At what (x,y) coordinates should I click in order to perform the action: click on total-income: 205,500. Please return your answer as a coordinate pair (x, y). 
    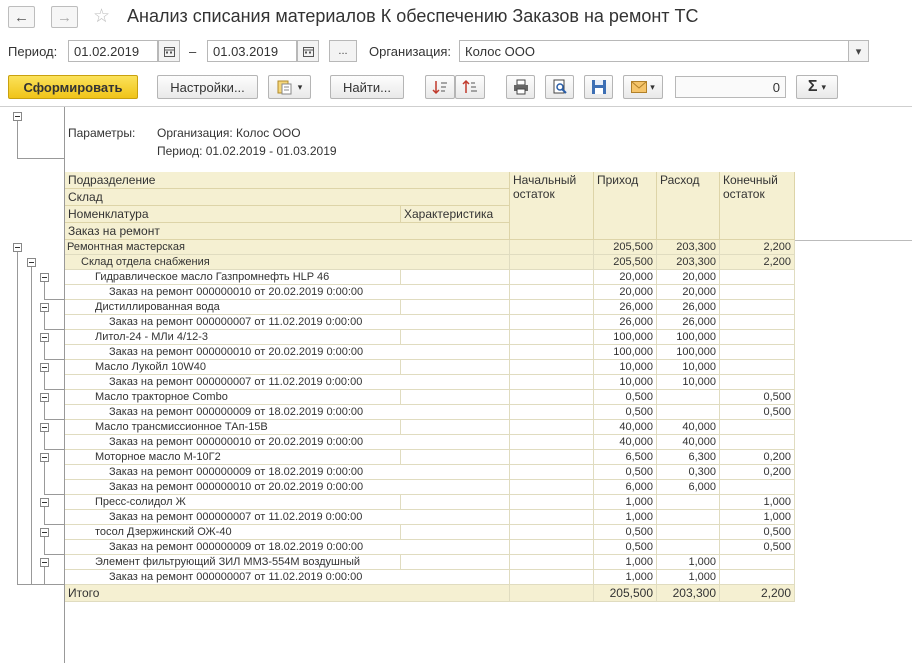
    Looking at the image, I should click on (625, 593).